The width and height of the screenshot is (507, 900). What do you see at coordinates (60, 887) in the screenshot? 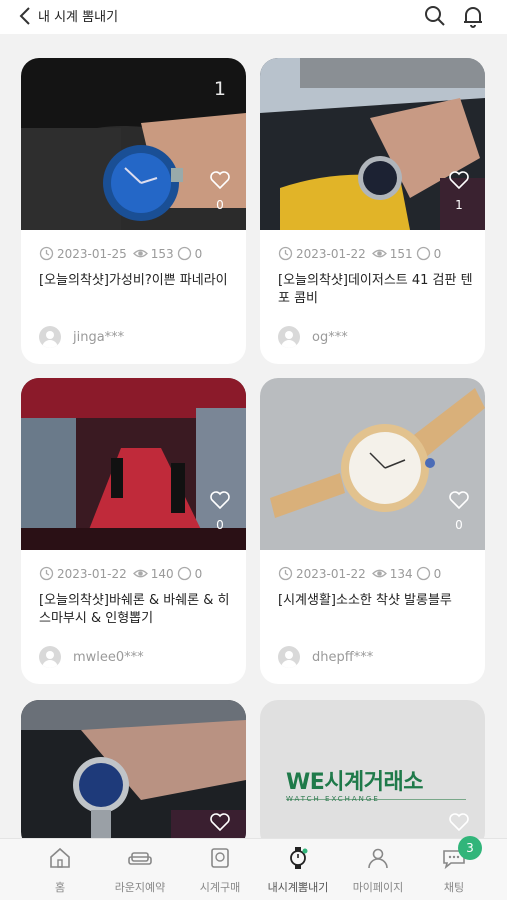
I see `nav-label: 홈` at bounding box center [60, 887].